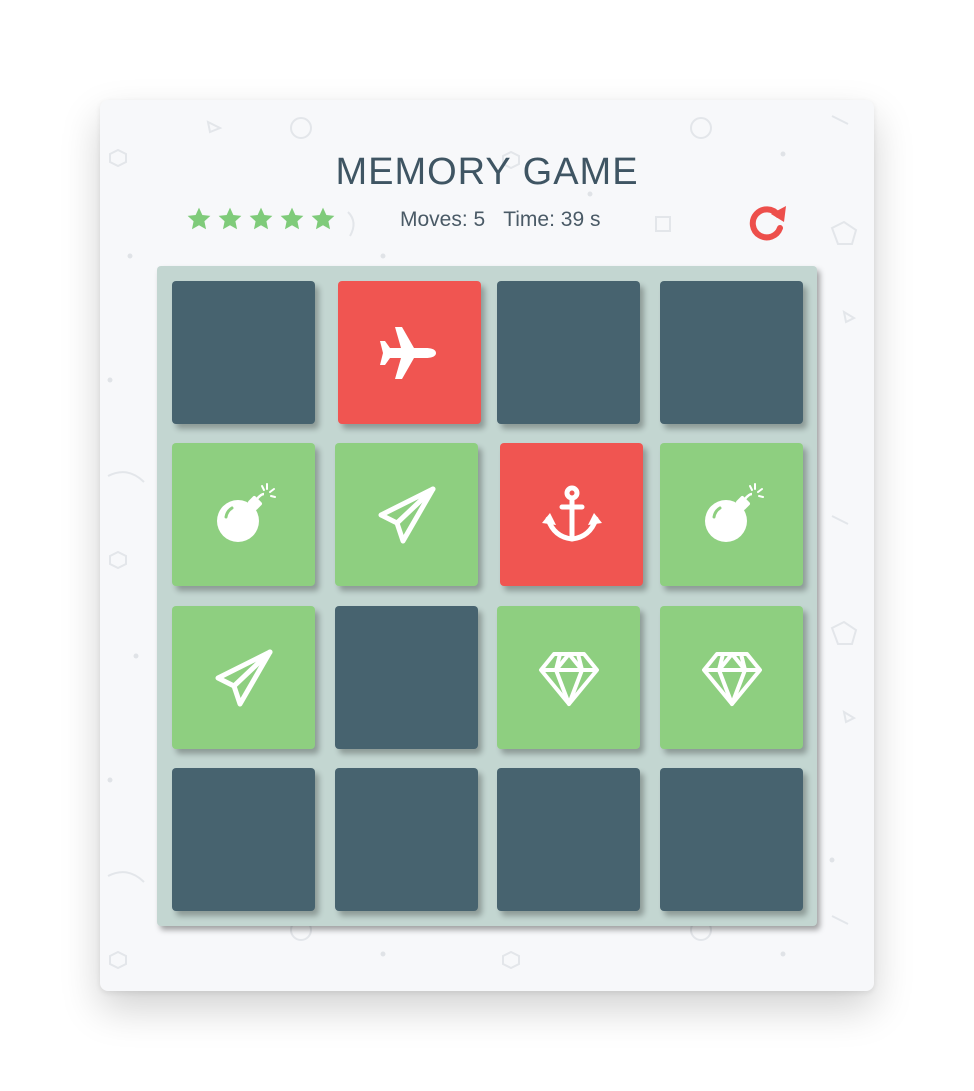 The image size is (974, 1091). I want to click on plane-icon, so click(410, 353).